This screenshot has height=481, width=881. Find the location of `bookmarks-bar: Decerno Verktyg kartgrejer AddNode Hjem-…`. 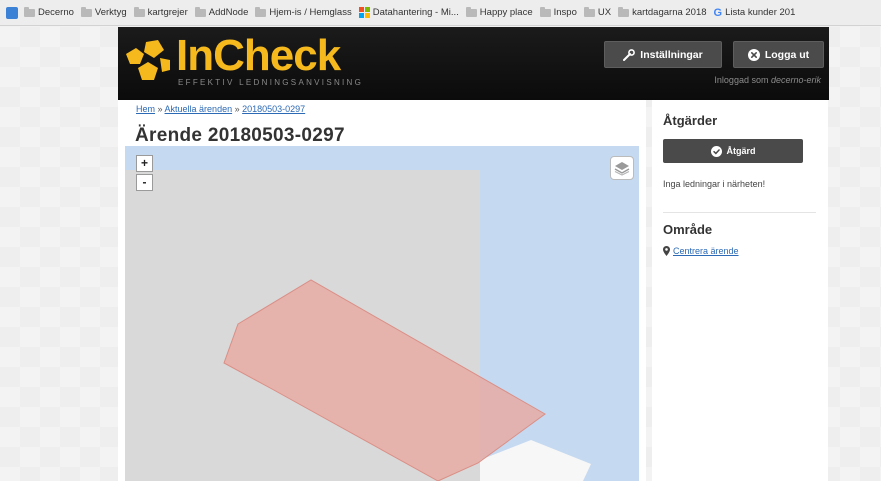

bookmarks-bar: Decerno Verktyg kartgrejer AddNode Hjem-… is located at coordinates (440, 13).